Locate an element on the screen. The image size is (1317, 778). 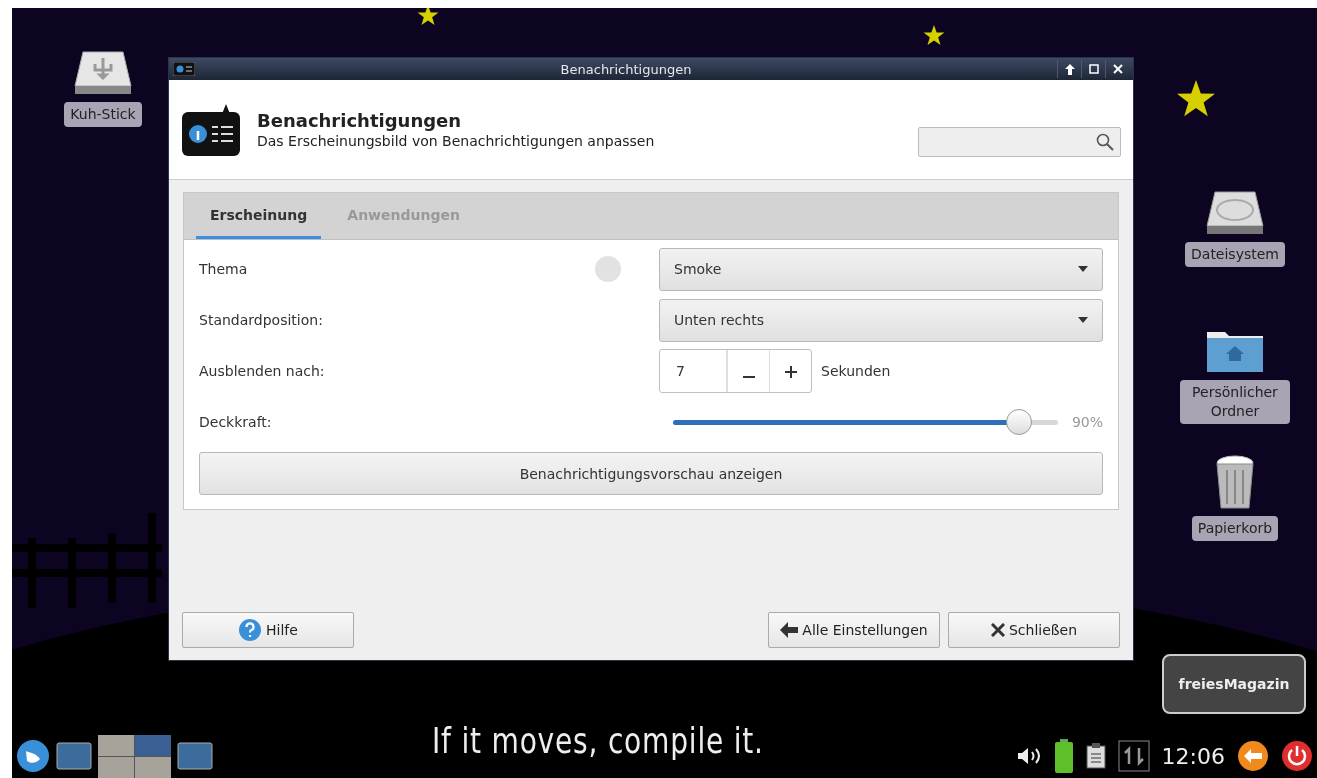
dropdown: Unten rechts is located at coordinates (881, 320).